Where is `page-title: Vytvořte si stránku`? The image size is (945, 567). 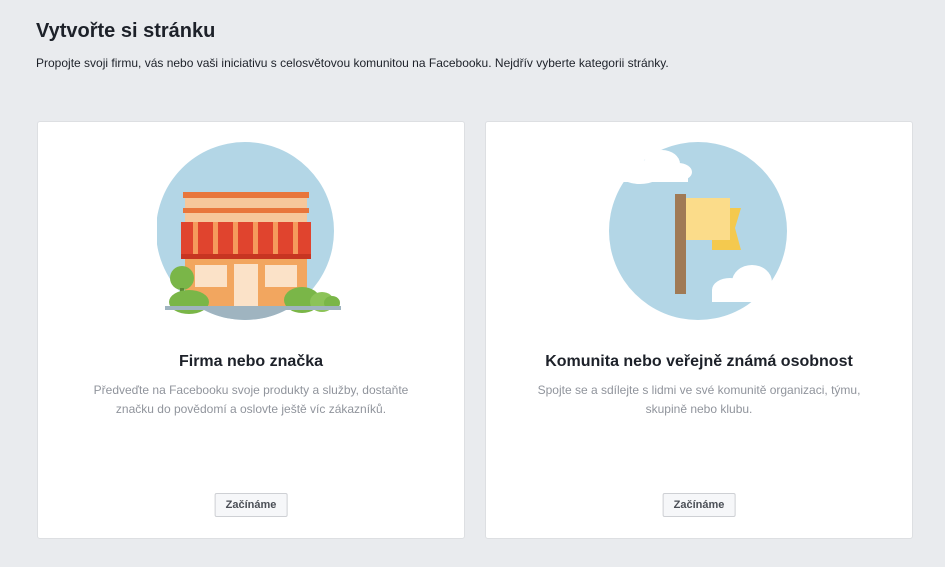 page-title: Vytvořte si stránku is located at coordinates (126, 31).